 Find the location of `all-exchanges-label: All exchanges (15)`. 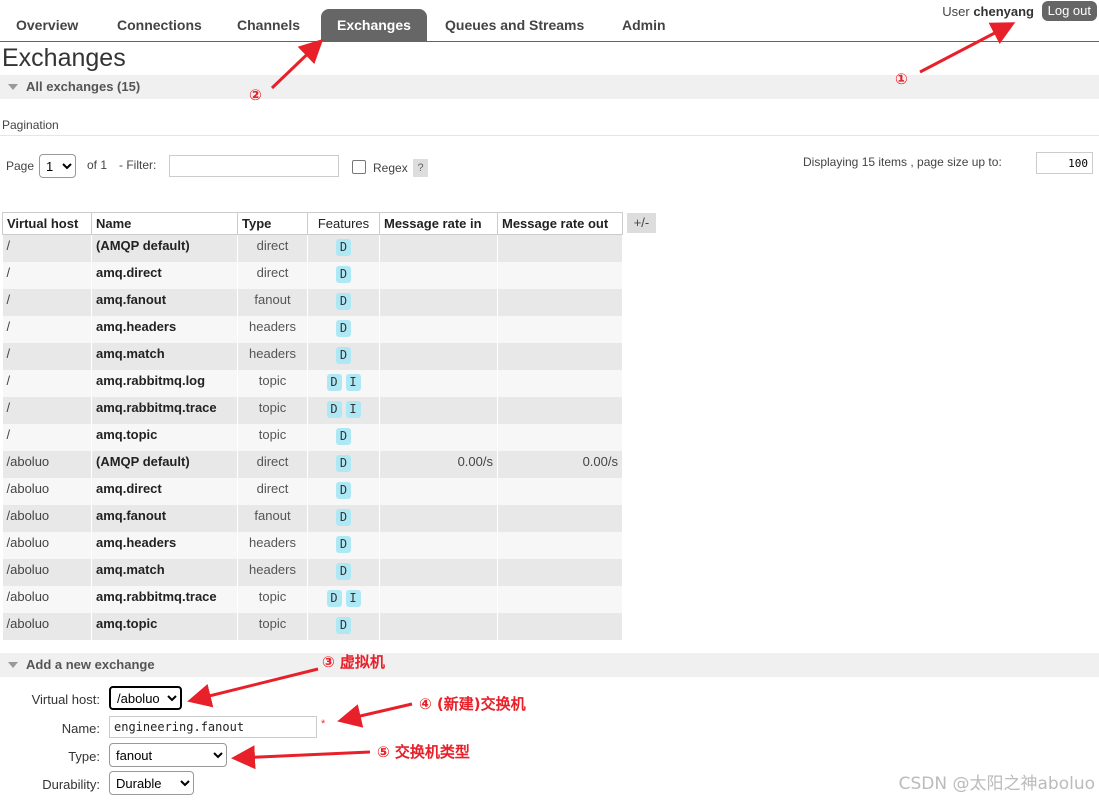

all-exchanges-label: All exchanges (15) is located at coordinates (83, 86).